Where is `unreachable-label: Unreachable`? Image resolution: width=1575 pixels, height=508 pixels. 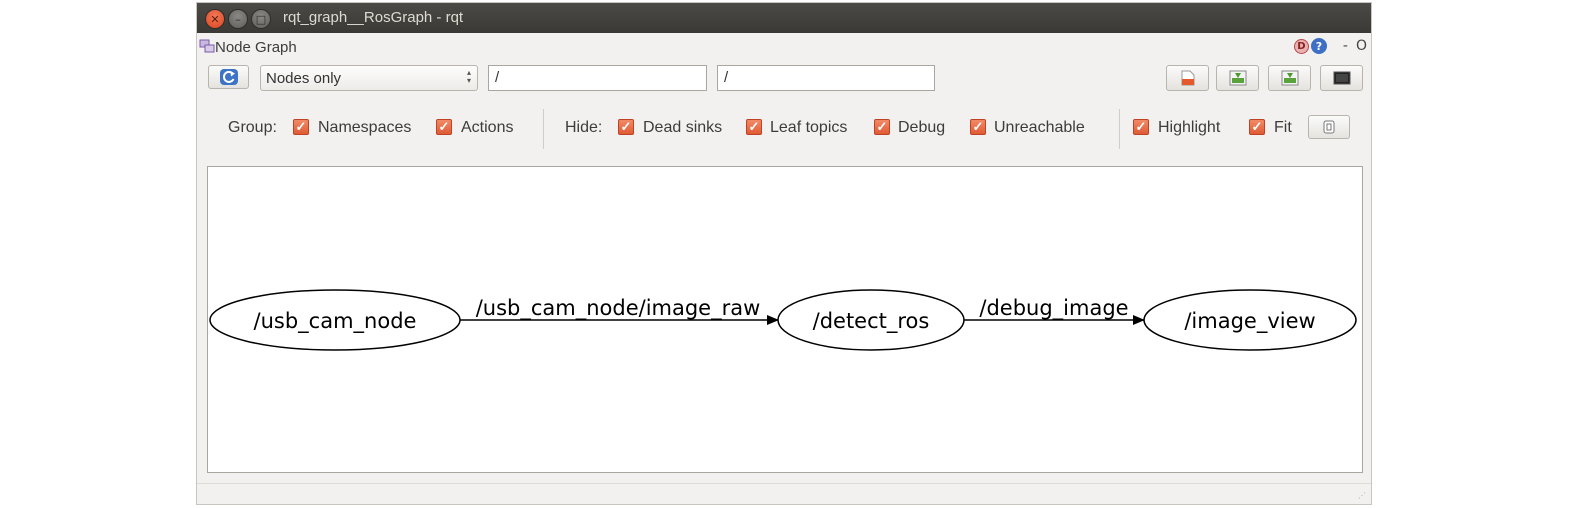
unreachable-label: Unreachable is located at coordinates (1039, 128).